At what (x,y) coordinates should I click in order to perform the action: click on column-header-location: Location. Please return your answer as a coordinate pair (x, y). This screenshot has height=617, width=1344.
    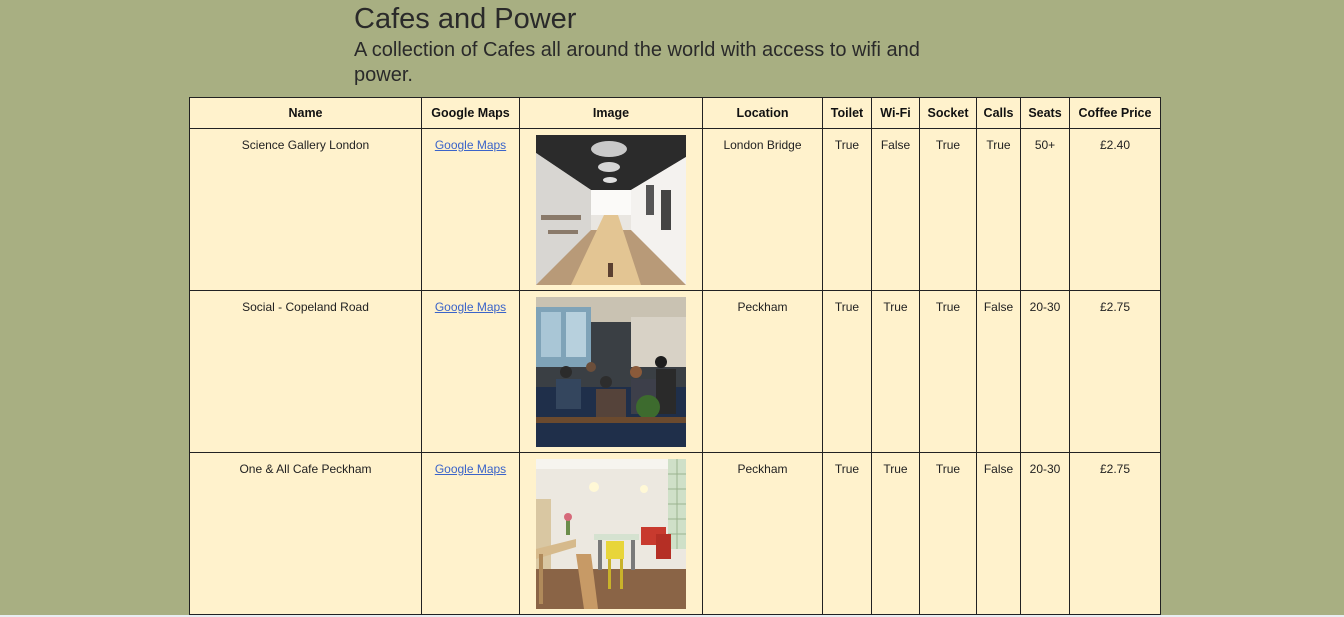
    Looking at the image, I should click on (762, 113).